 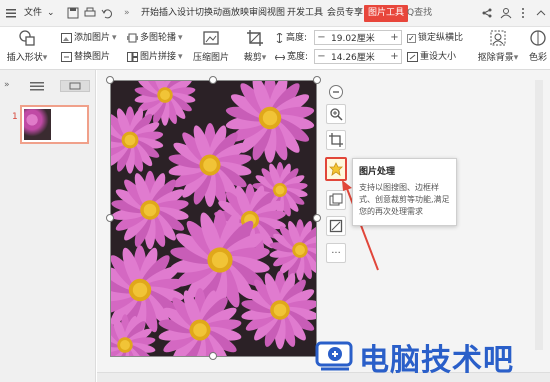 I want to click on add-picture-button: 添加图片 ▾, so click(x=89, y=38).